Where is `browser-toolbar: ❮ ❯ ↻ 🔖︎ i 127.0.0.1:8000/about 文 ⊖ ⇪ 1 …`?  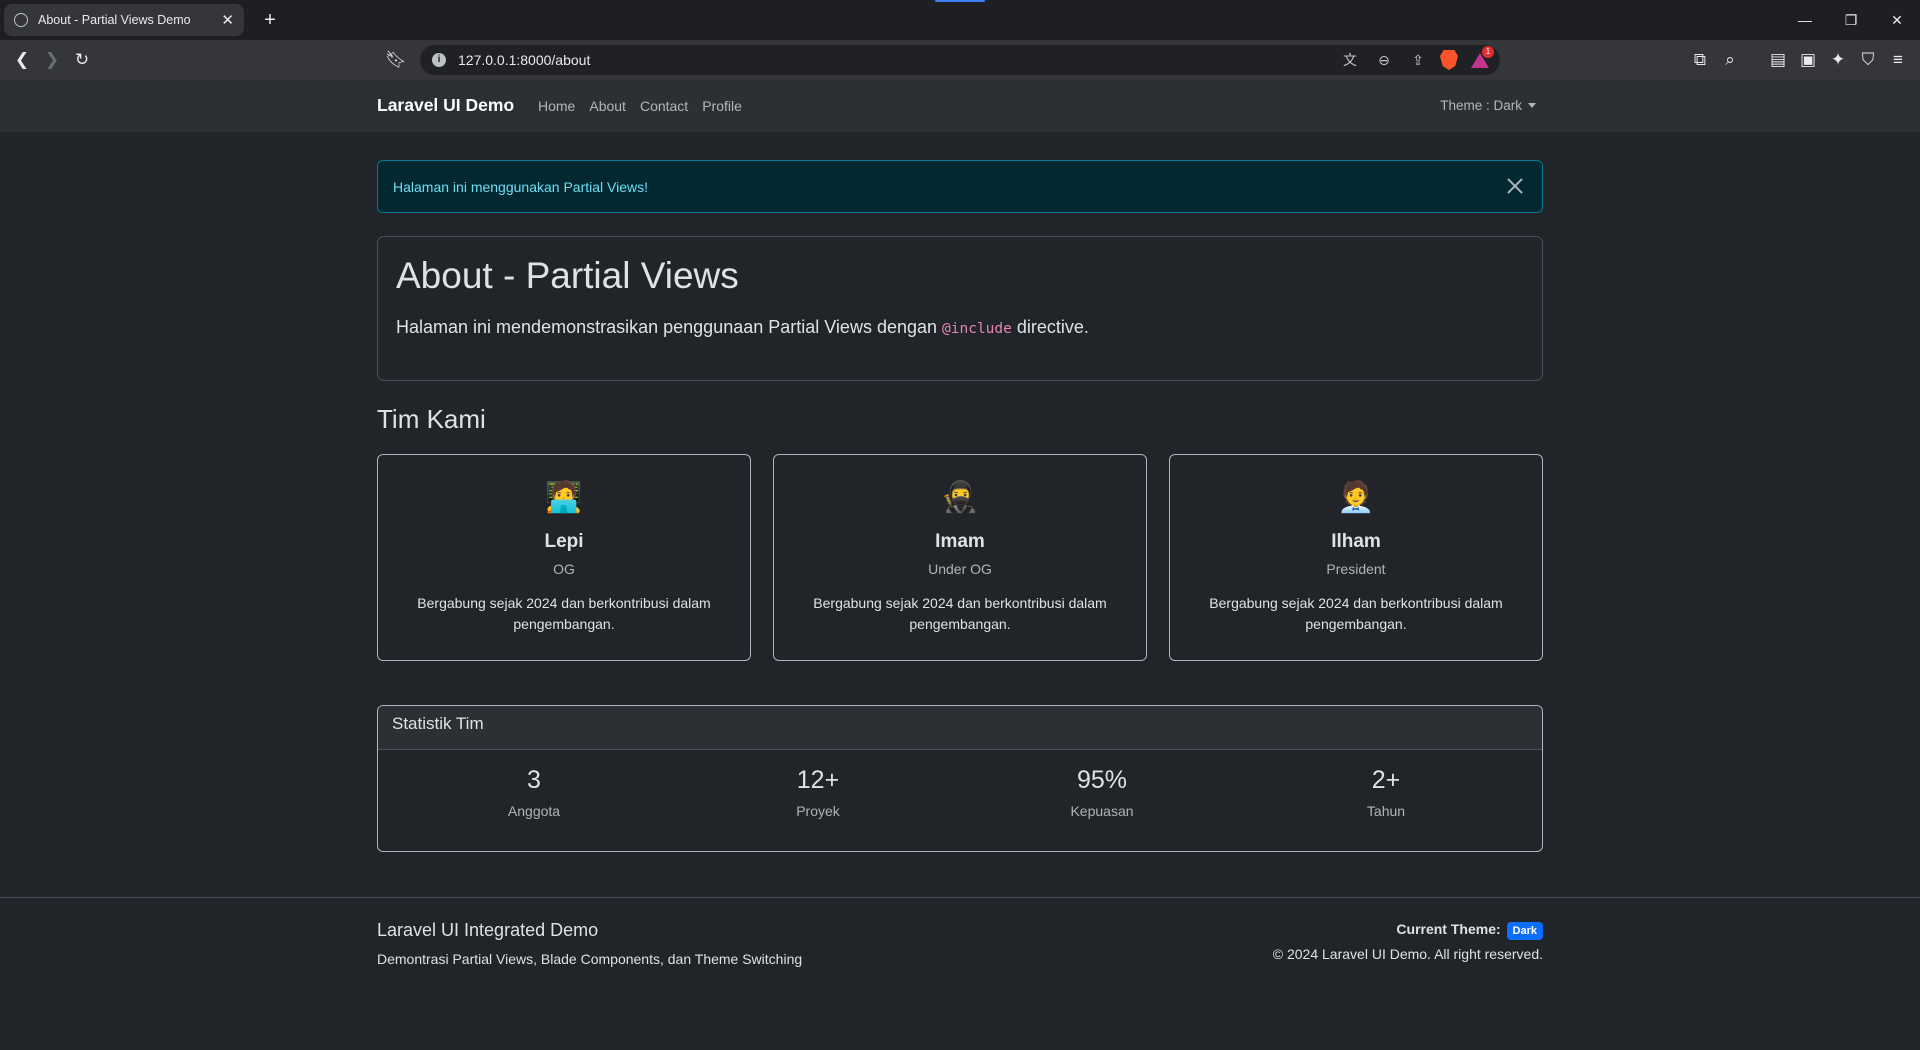 browser-toolbar: ❮ ❯ ↻ 🔖︎ i 127.0.0.1:8000/about 文 ⊖ ⇪ 1 … is located at coordinates (960, 60).